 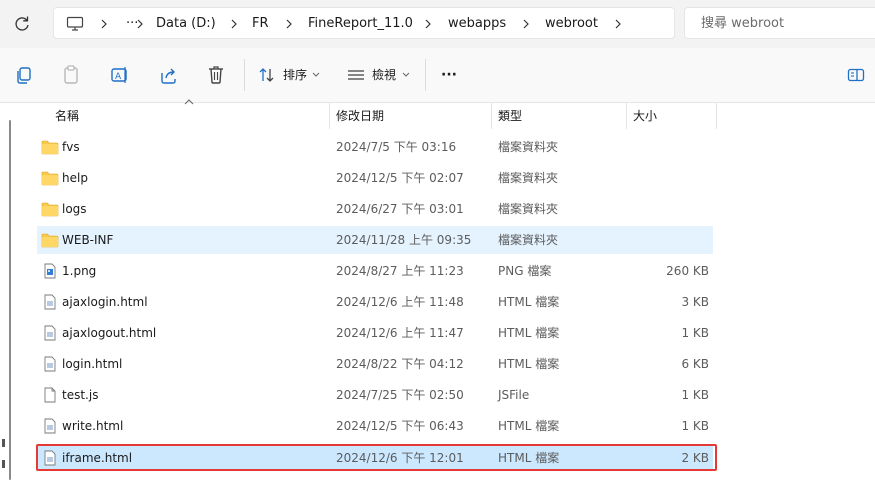 I want to click on paste-button, so click(x=71, y=75).